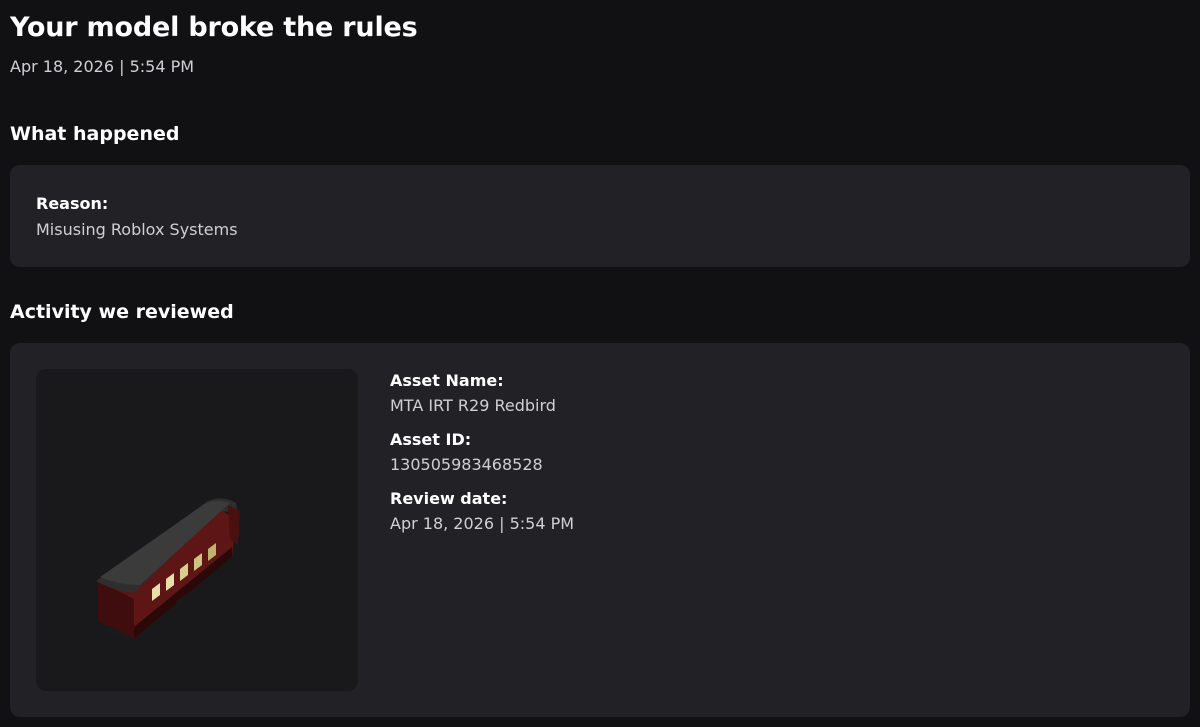  I want to click on notice-timestamp: Apr 18, 2026 | 5:54 PM, so click(102, 66).